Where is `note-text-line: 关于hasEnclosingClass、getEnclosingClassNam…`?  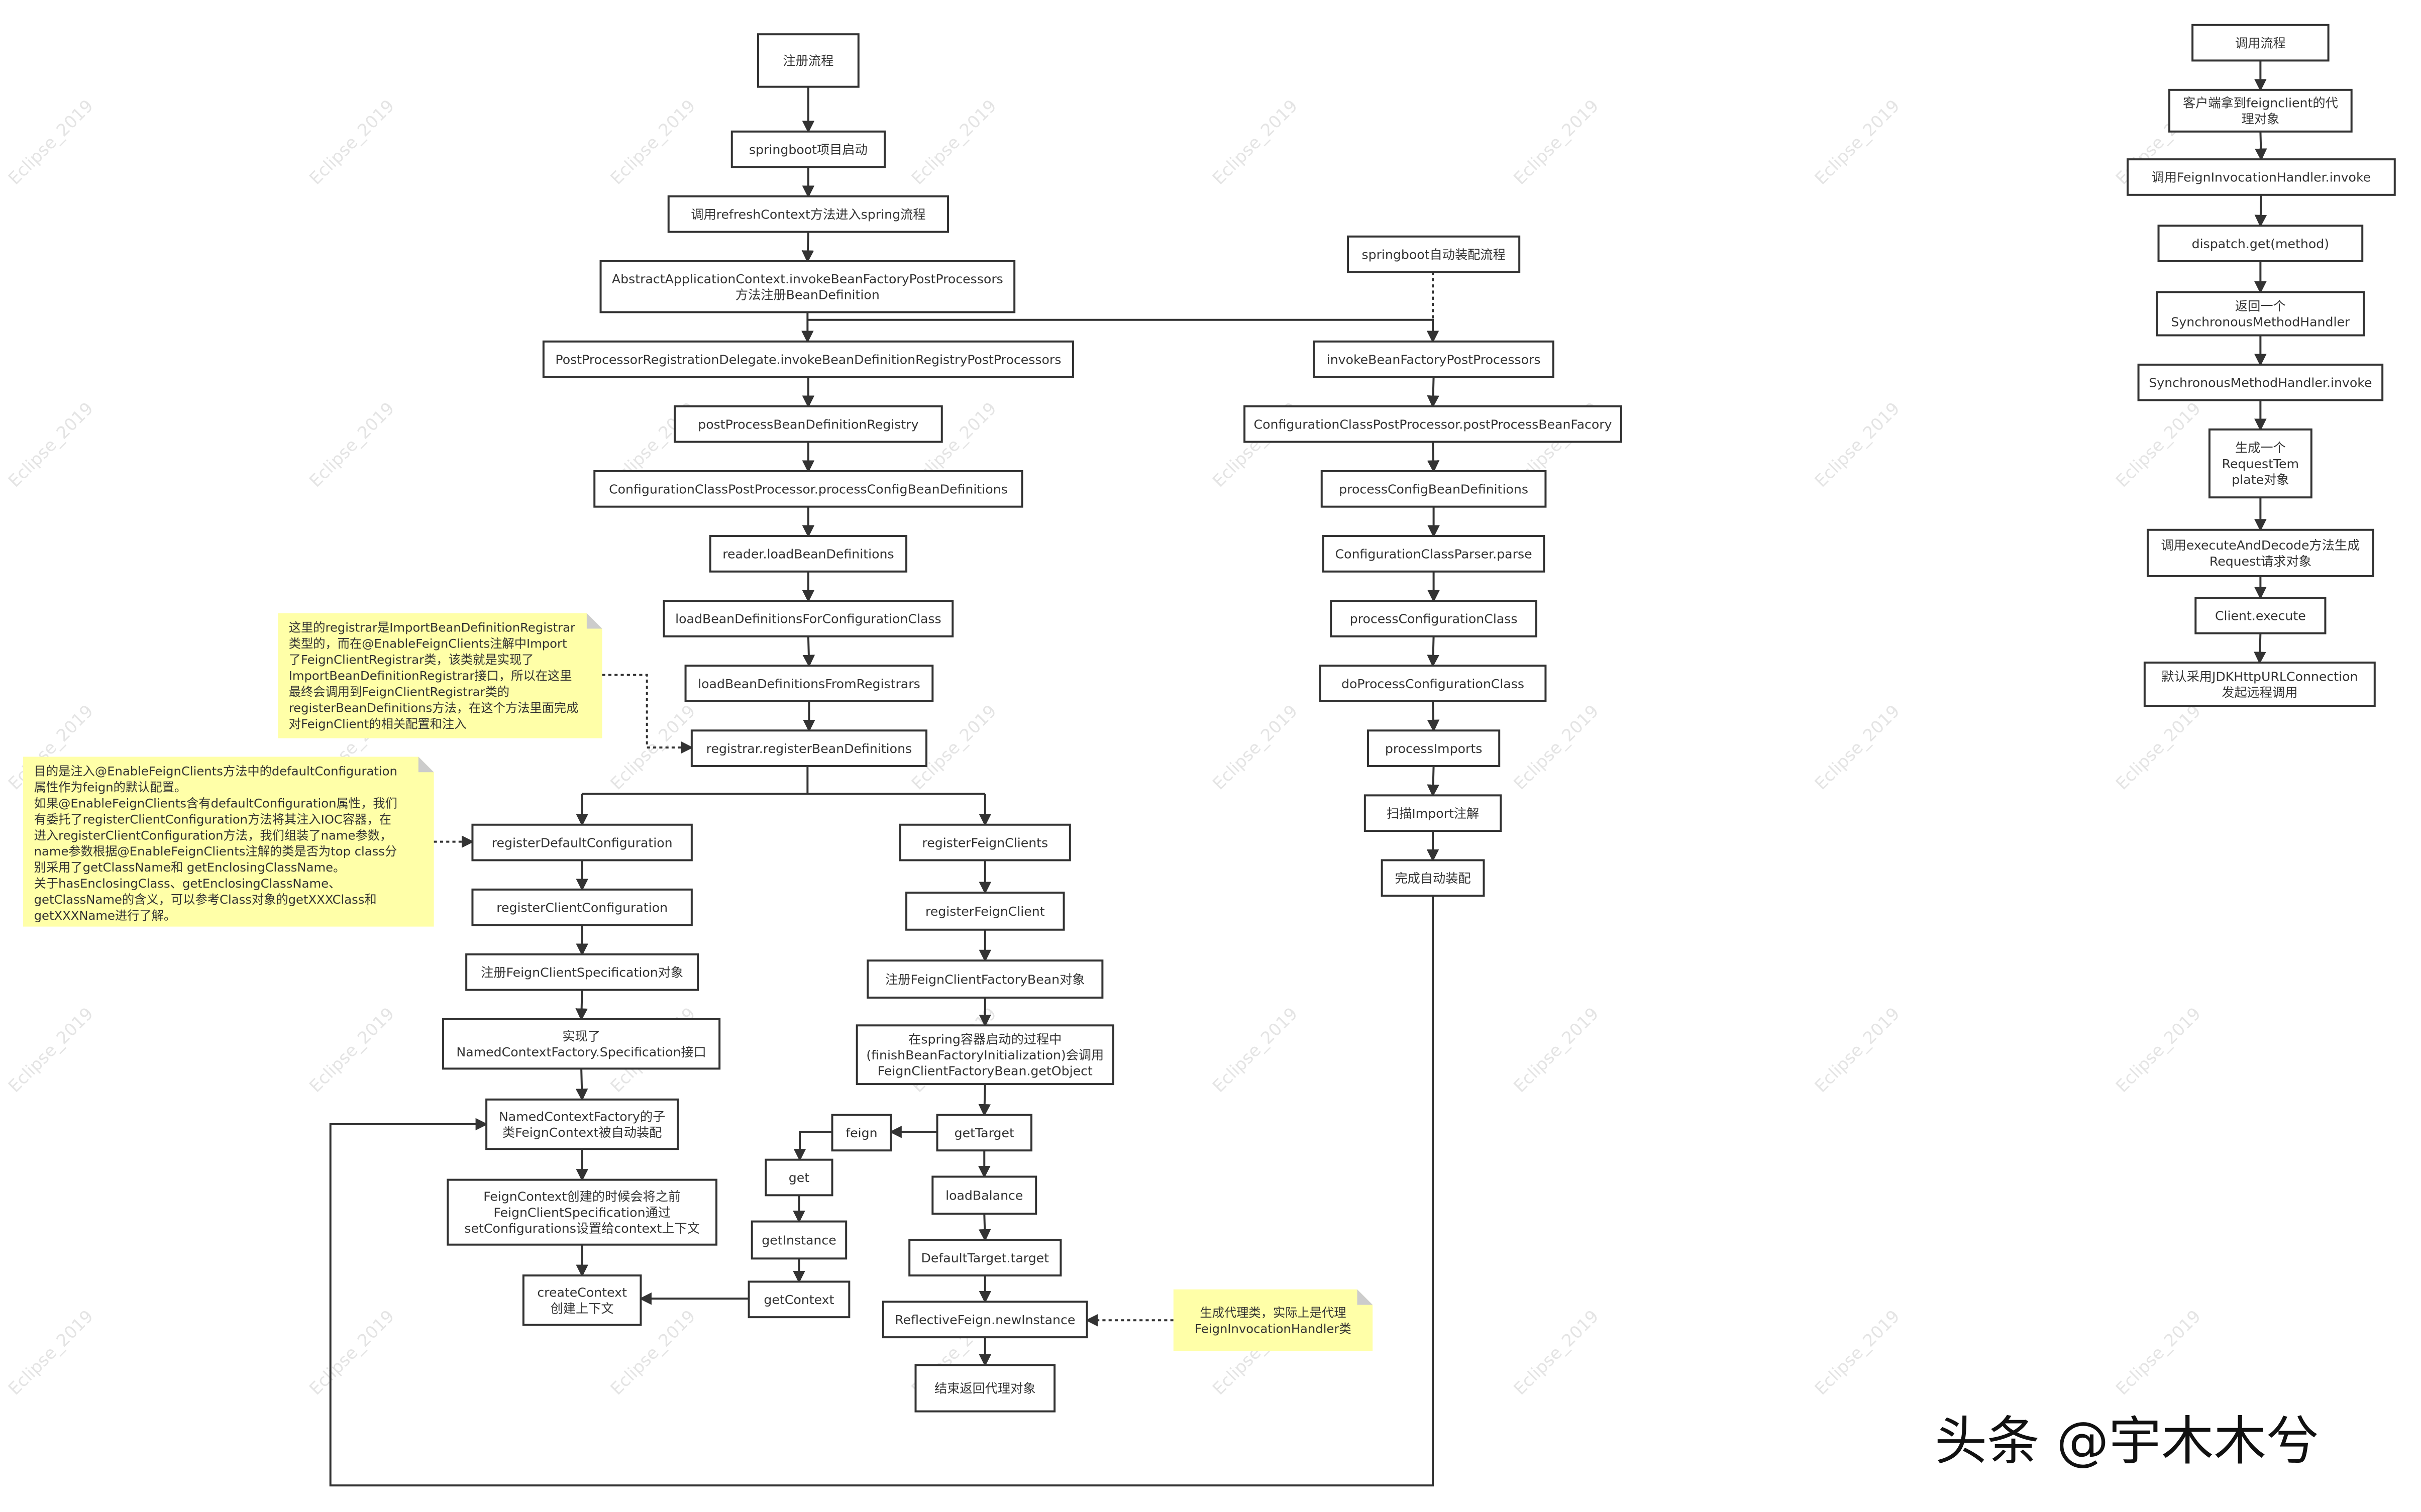
note-text-line: 关于hasEnclosingClass、getEnclosingClassNam… is located at coordinates (188, 883).